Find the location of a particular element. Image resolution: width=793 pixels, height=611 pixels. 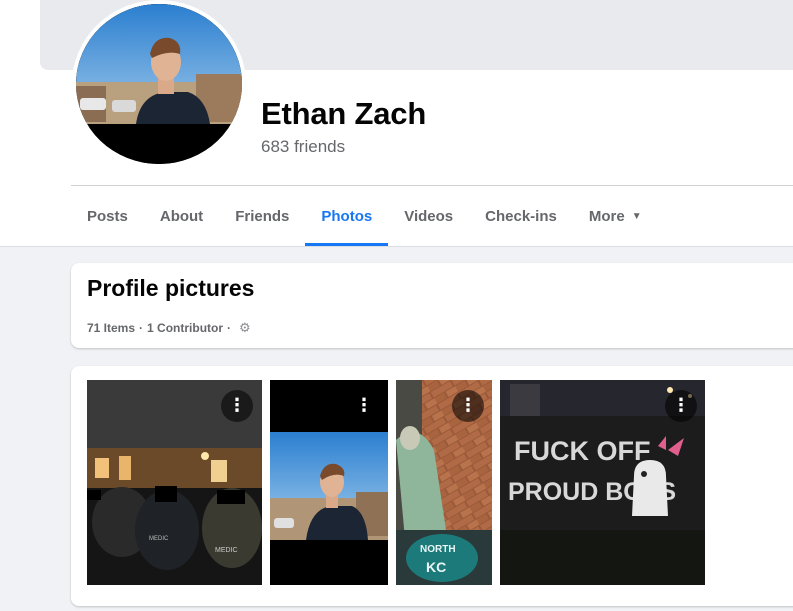

tab-about: About is located at coordinates (181, 216).